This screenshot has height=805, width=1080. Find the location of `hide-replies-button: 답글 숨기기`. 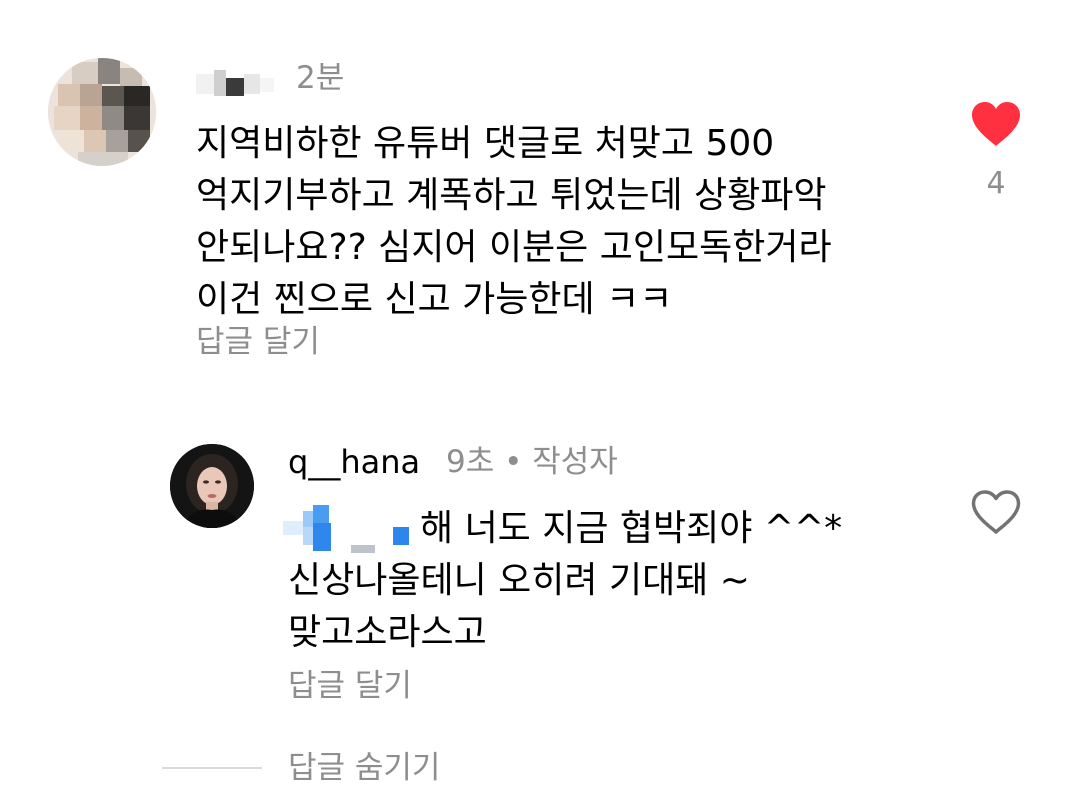

hide-replies-button: 답글 숨기기 is located at coordinates (364, 768).